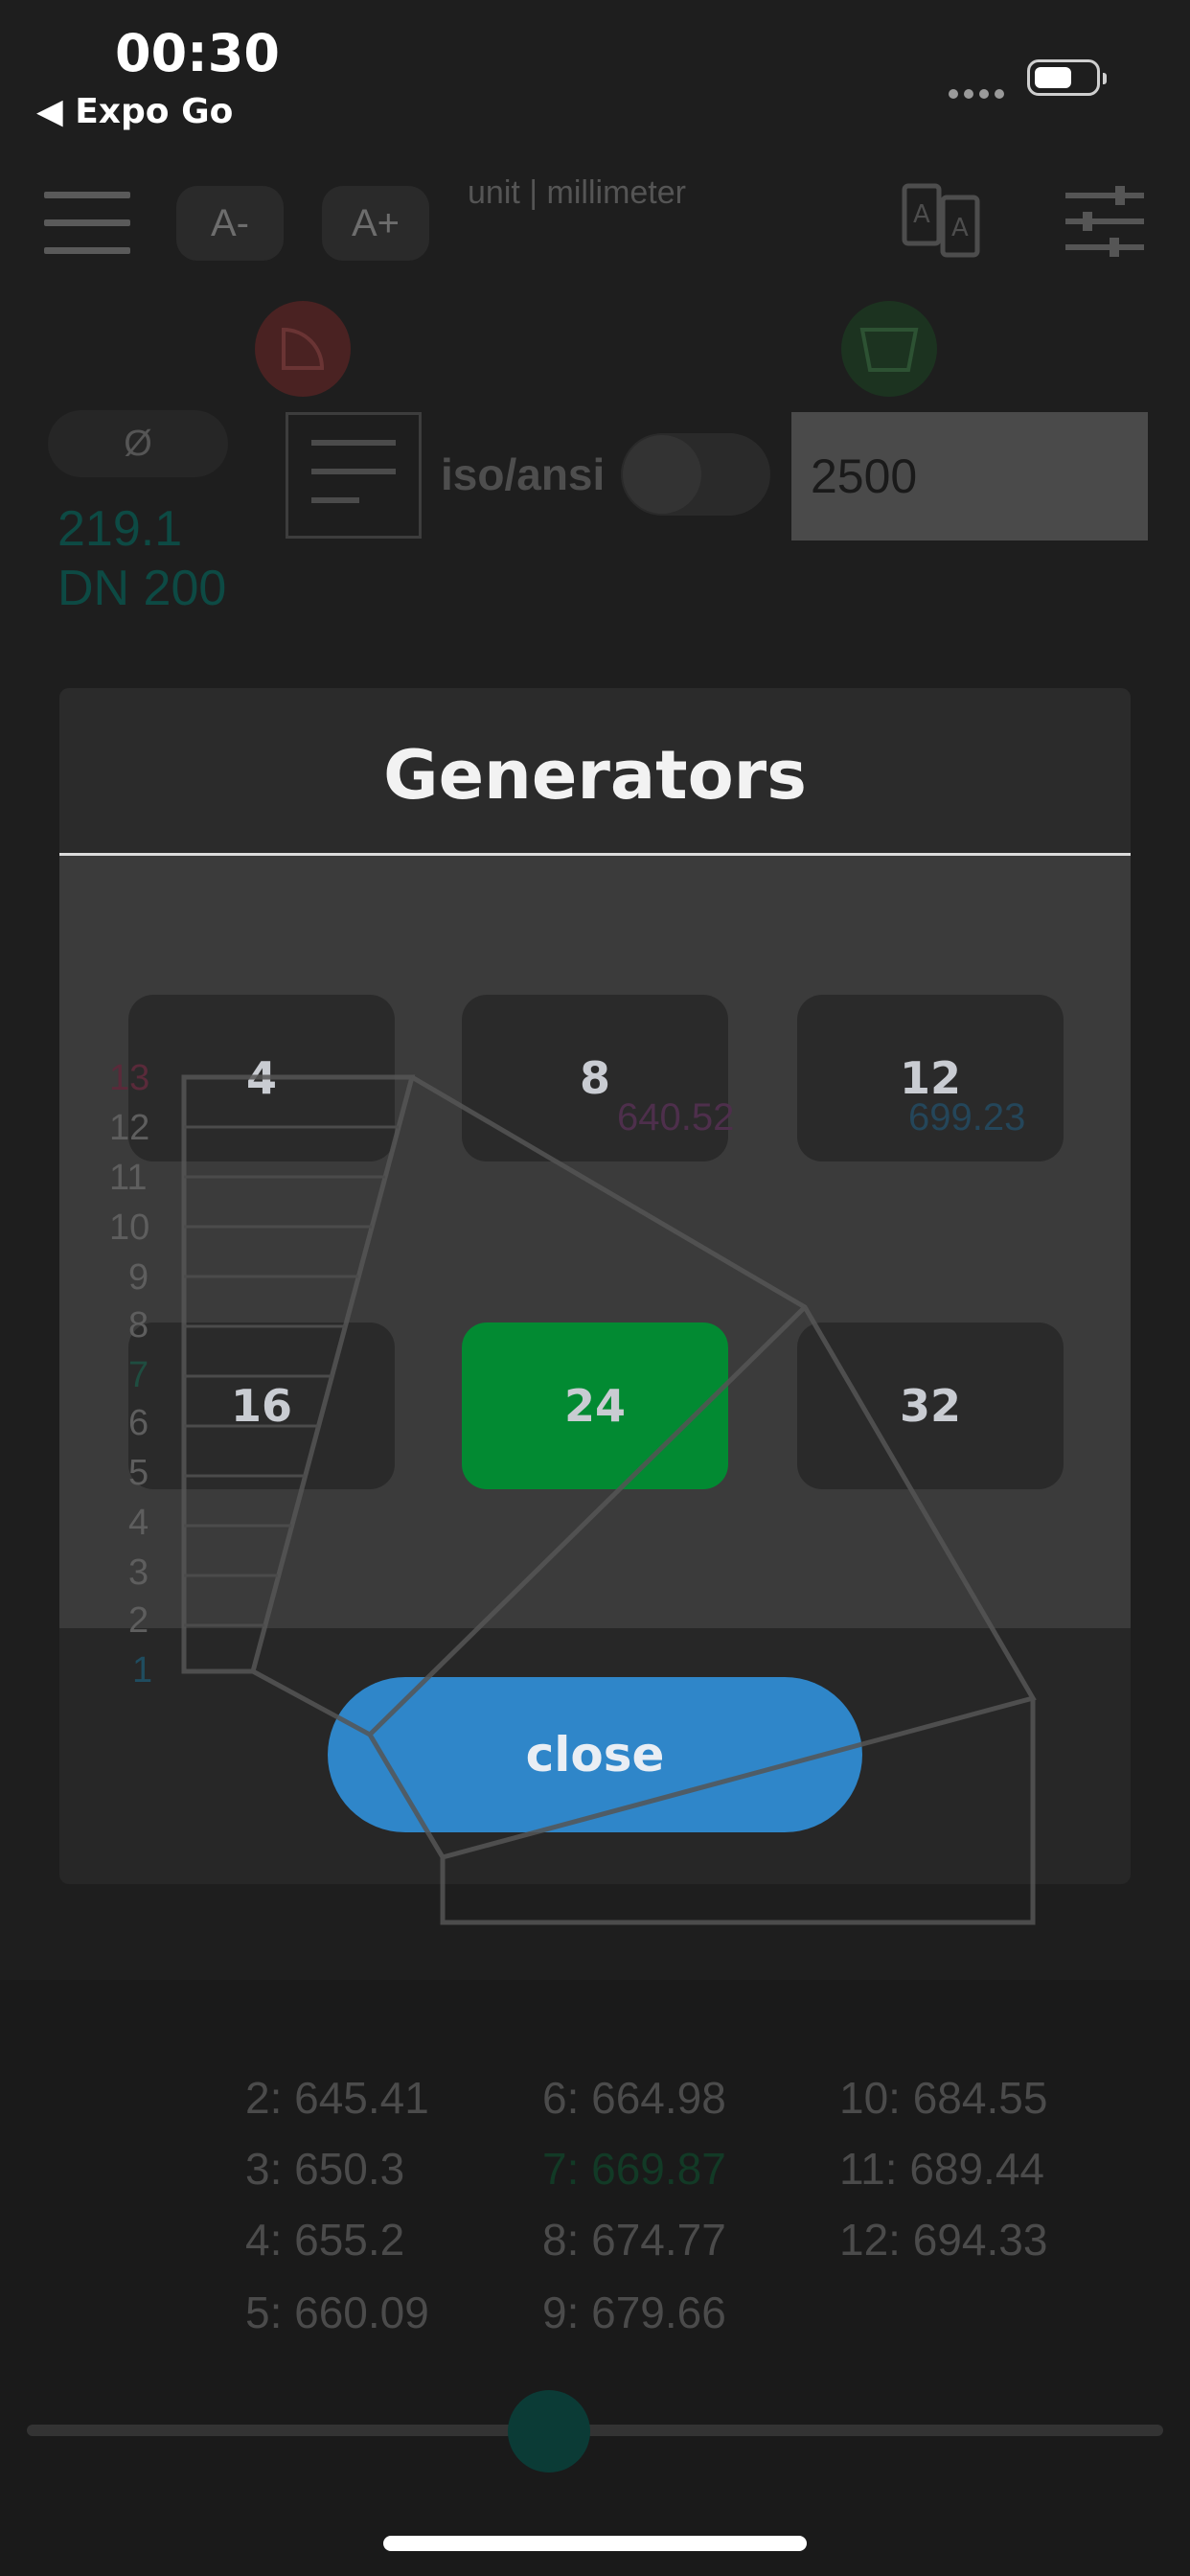 This screenshot has width=1190, height=2576. What do you see at coordinates (325, 2240) in the screenshot?
I see `result-item: 4: 655.2` at bounding box center [325, 2240].